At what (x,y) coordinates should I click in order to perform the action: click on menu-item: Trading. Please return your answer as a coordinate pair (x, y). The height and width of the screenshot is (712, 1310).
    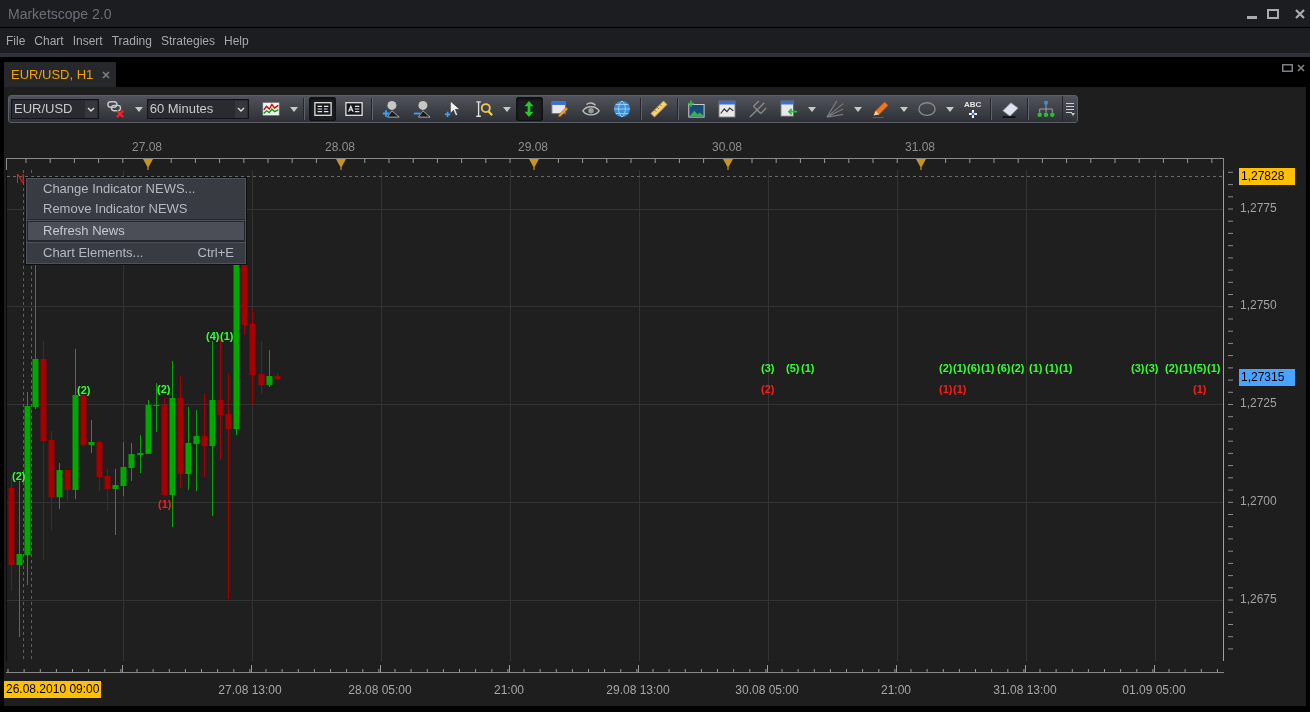
    Looking at the image, I should click on (131, 40).